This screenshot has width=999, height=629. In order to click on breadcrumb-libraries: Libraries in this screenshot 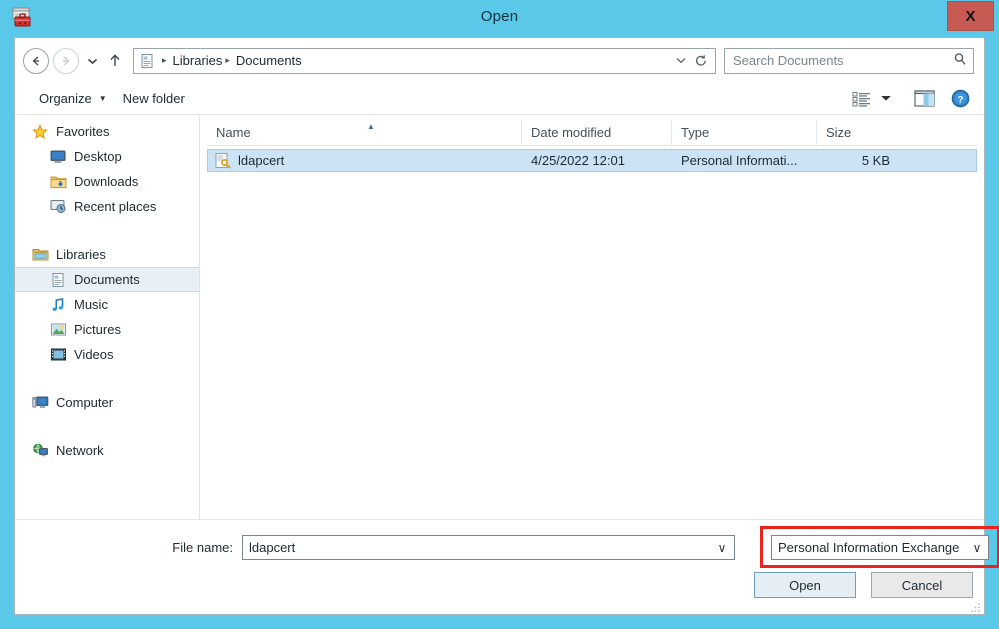, I will do `click(198, 60)`.